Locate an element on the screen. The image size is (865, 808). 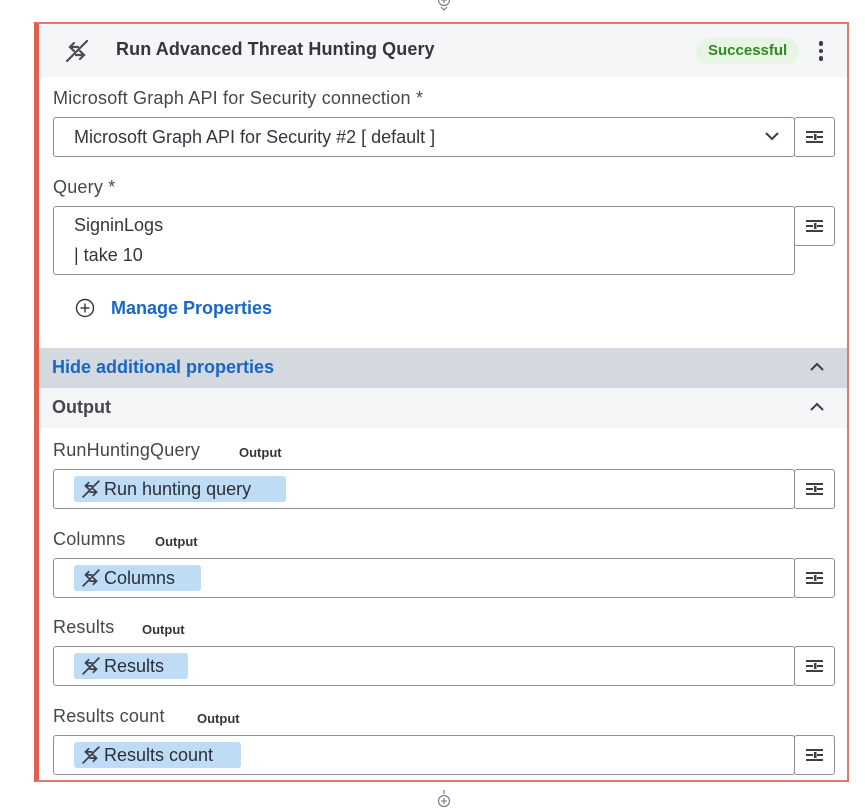
card-title: Run Advanced Threat Hunting Query is located at coordinates (275, 49).